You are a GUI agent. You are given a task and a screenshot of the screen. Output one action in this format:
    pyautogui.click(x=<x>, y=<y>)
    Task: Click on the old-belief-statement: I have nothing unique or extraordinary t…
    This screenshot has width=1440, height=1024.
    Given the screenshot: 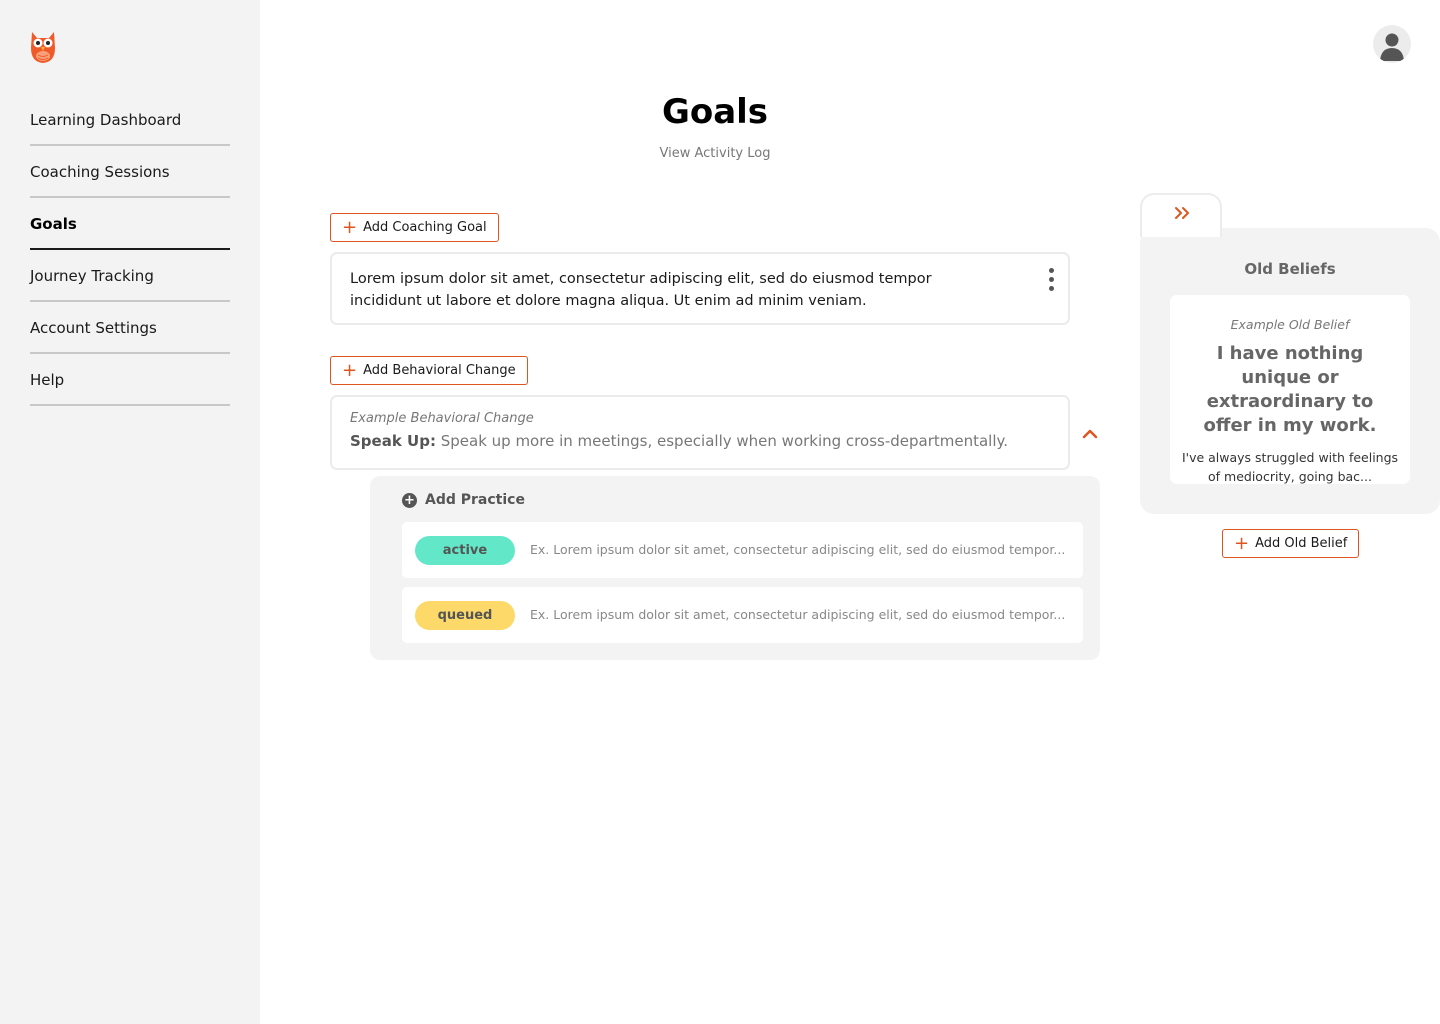 What is the action you would take?
    pyautogui.click(x=1290, y=389)
    